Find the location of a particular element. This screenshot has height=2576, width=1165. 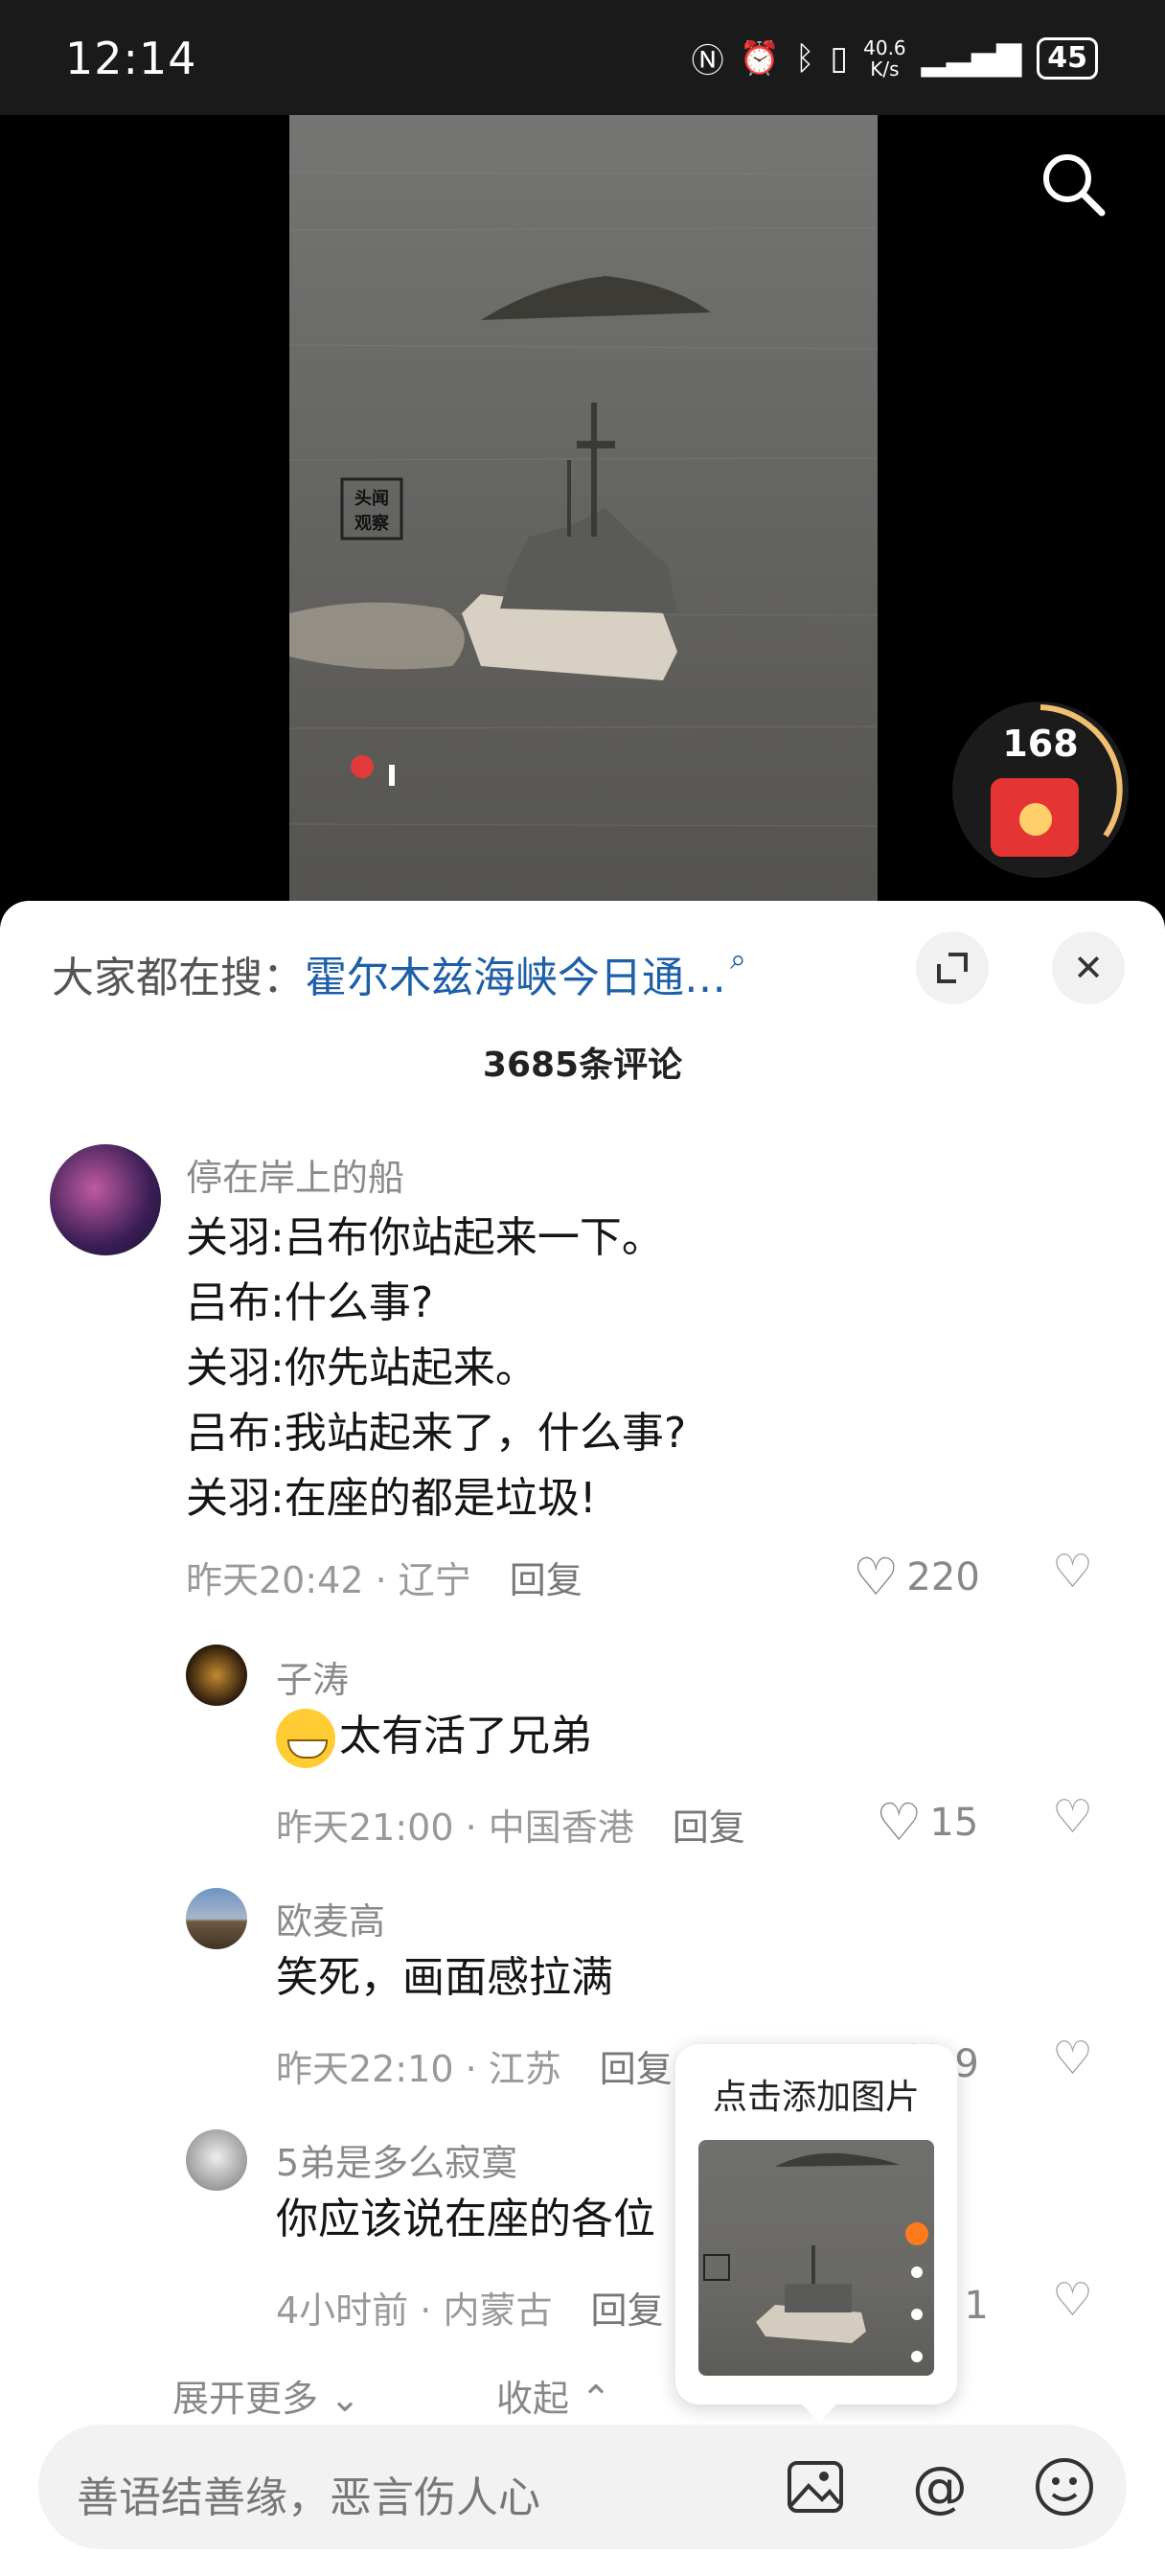

like-count: 220 is located at coordinates (943, 1576).